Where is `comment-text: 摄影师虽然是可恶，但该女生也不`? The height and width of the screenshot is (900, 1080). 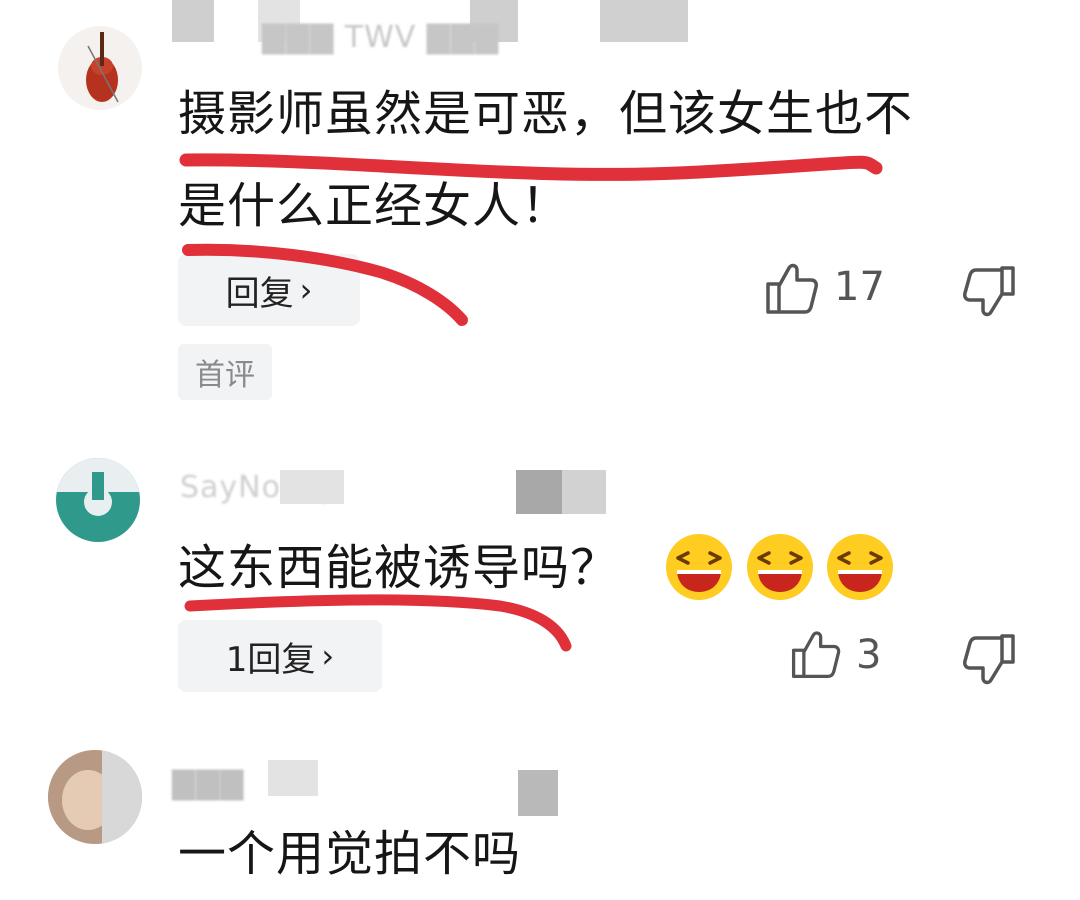
comment-text: 摄影师虽然是可恶，但该女生也不 is located at coordinates (546, 114).